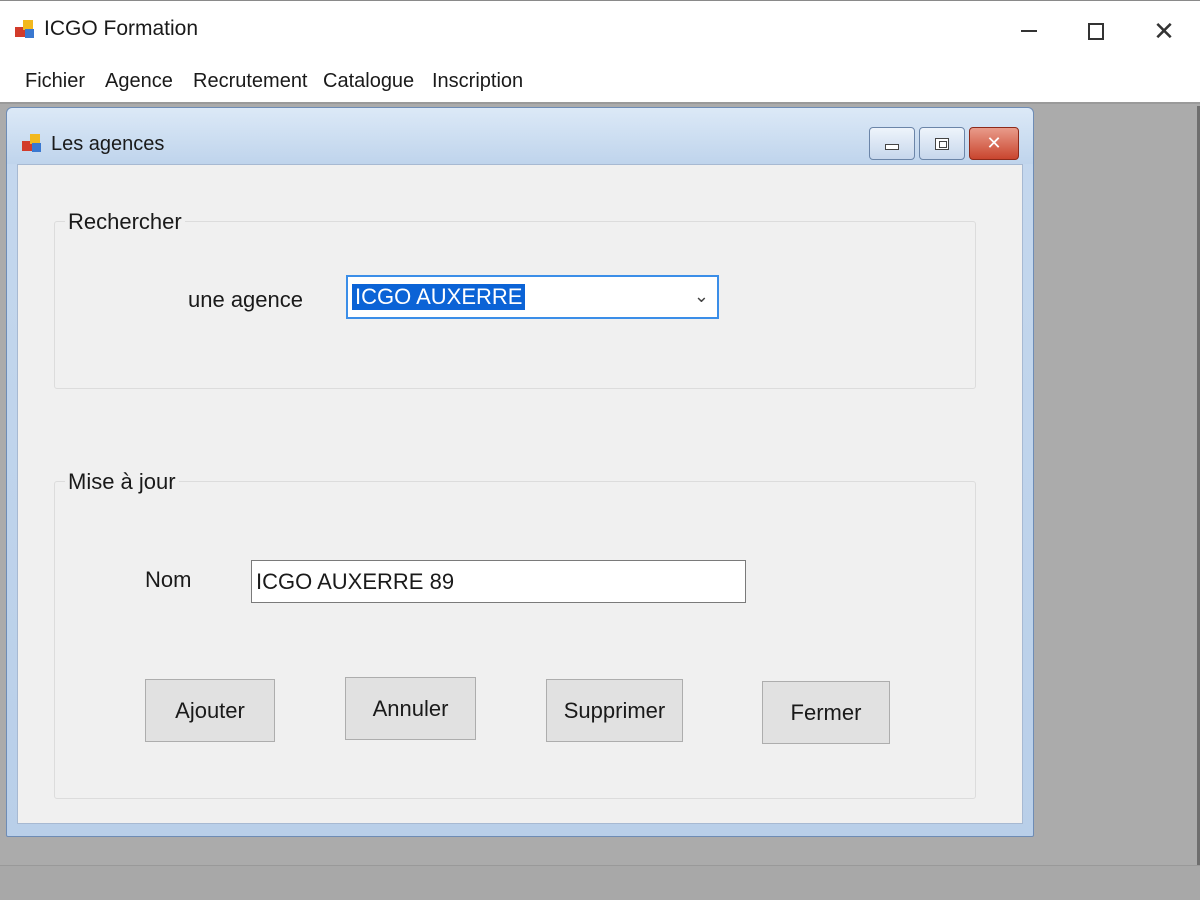 The image size is (1200, 900). Describe the element at coordinates (477, 81) in the screenshot. I see `menu-inscription: Inscription` at that location.